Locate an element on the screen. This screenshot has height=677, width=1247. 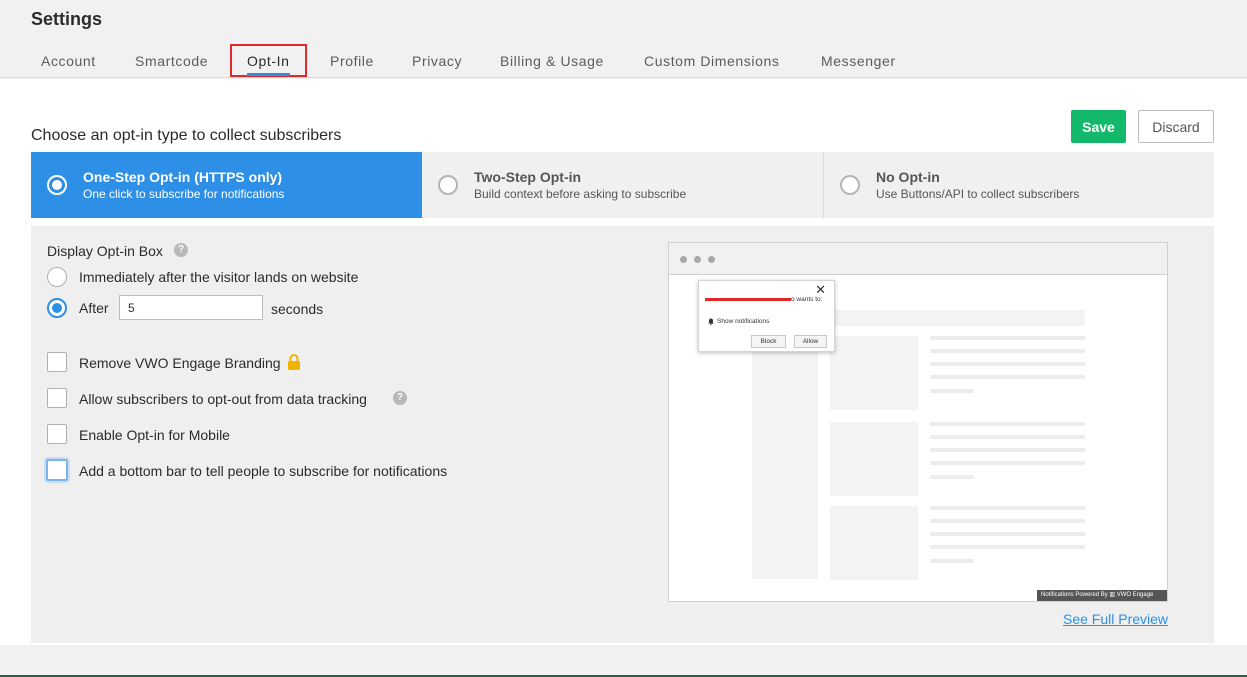
opt-type-title: Two-Step Opt-in is located at coordinates (528, 177).